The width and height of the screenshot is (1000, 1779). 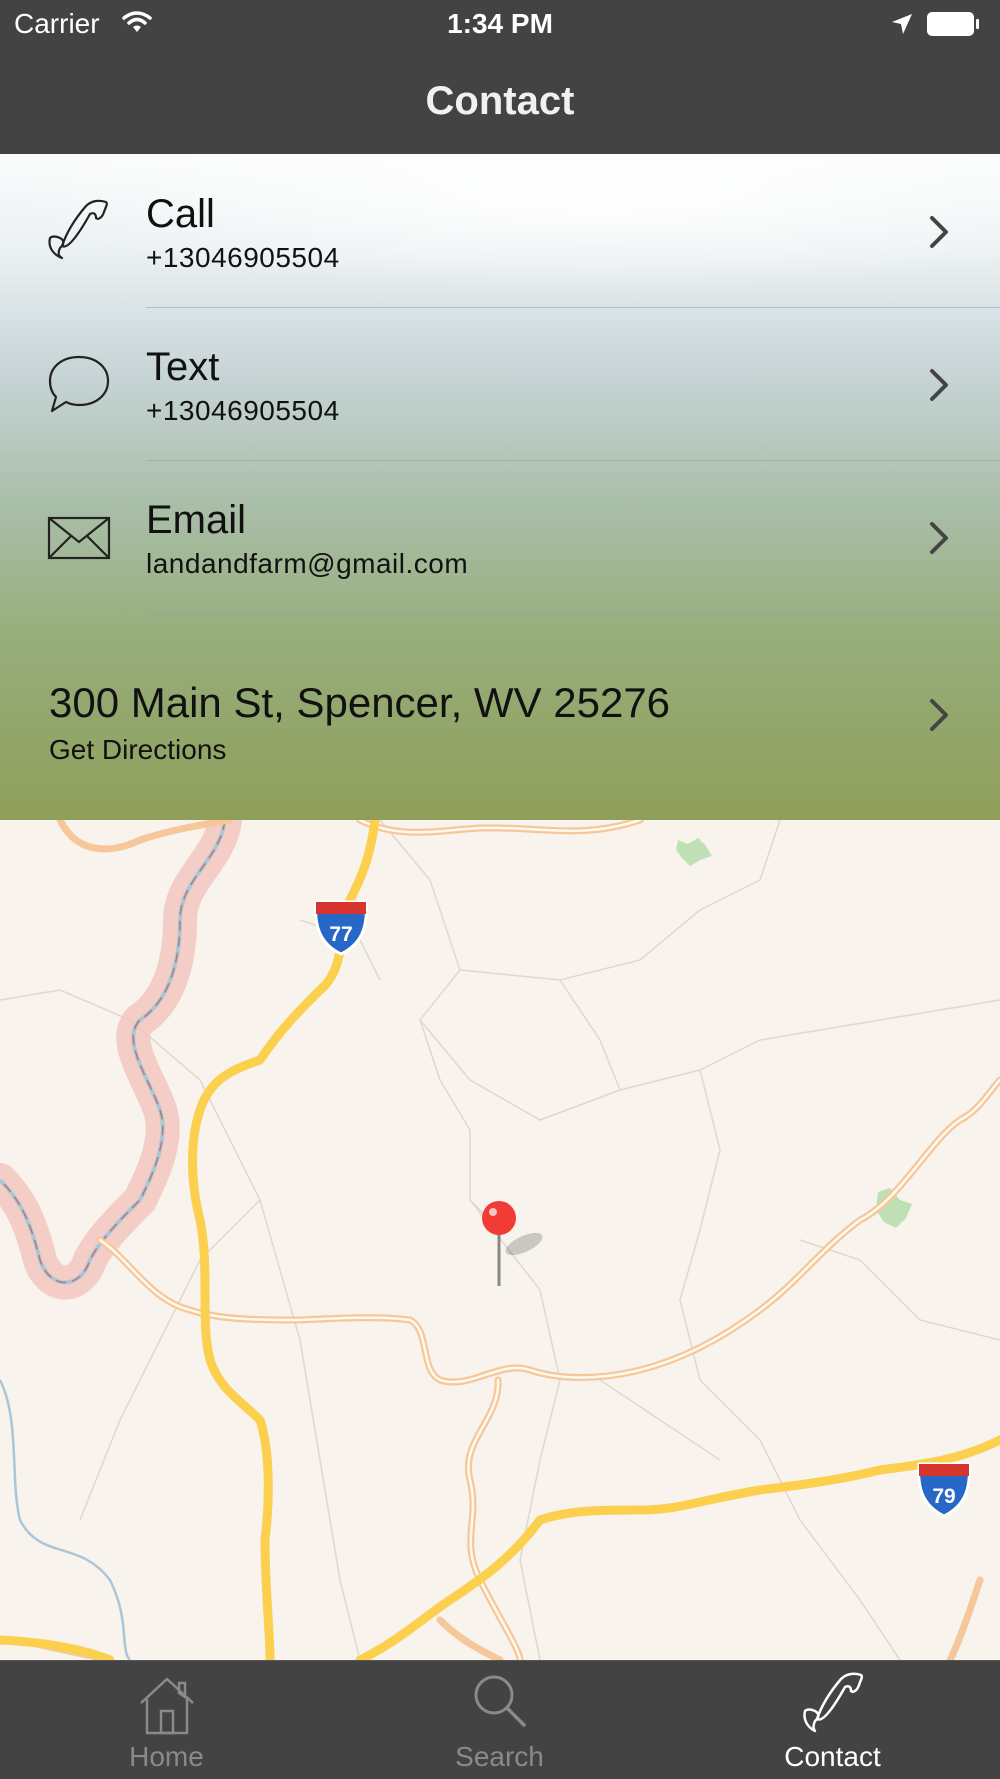 I want to click on shield-label: 77, so click(x=340, y=934).